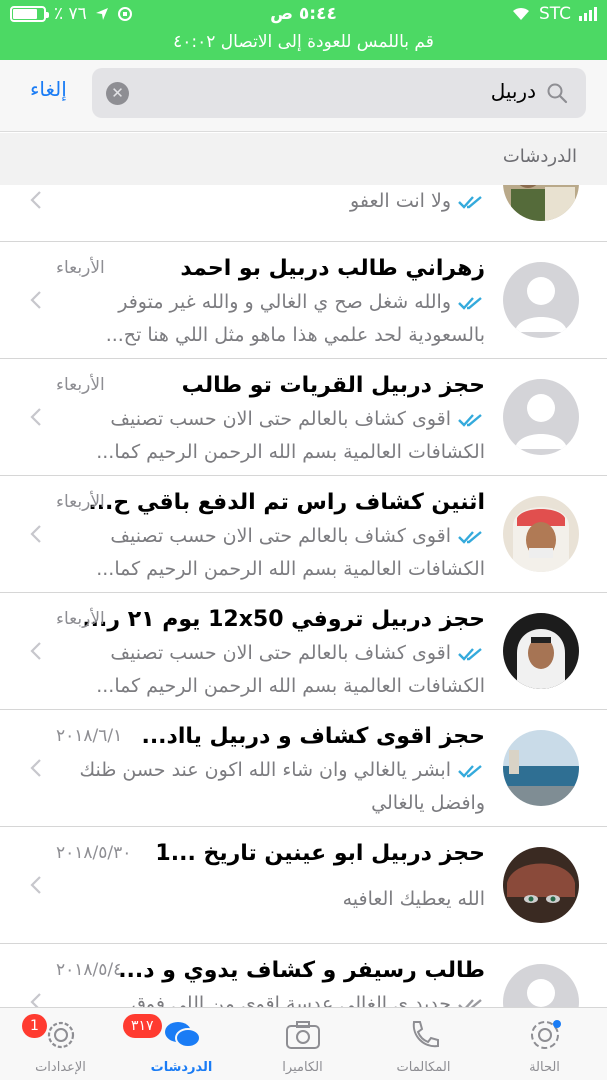 This screenshot has width=607, height=1081. What do you see at coordinates (333, 385) in the screenshot?
I see `chat-name: حجز دربيل القريات تو طالب` at bounding box center [333, 385].